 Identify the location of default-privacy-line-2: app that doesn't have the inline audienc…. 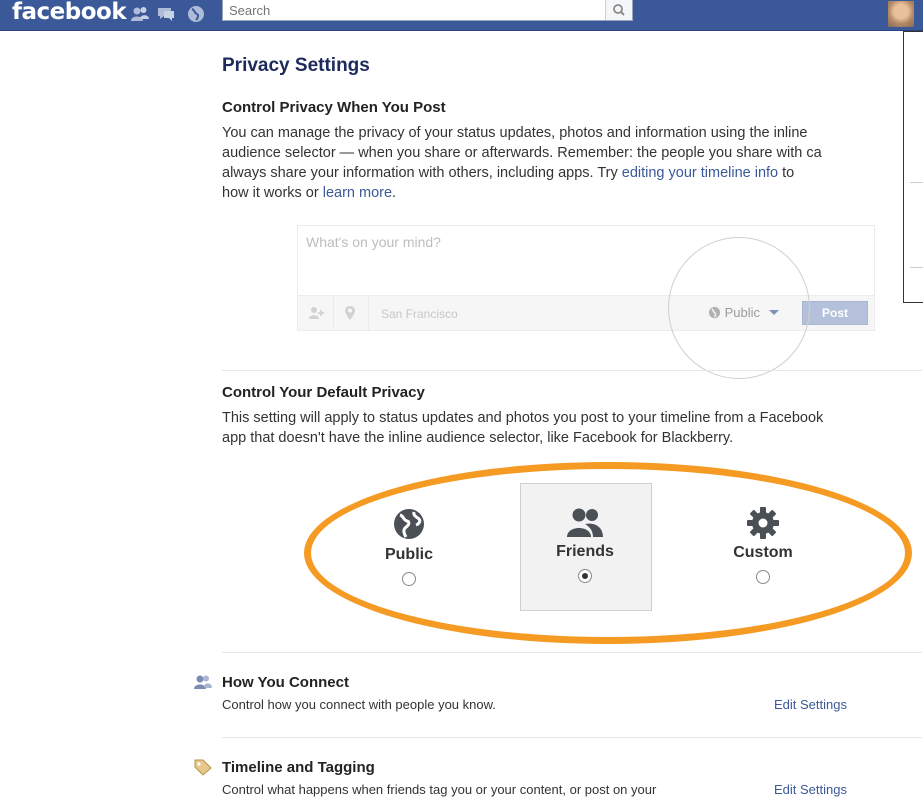
(478, 438).